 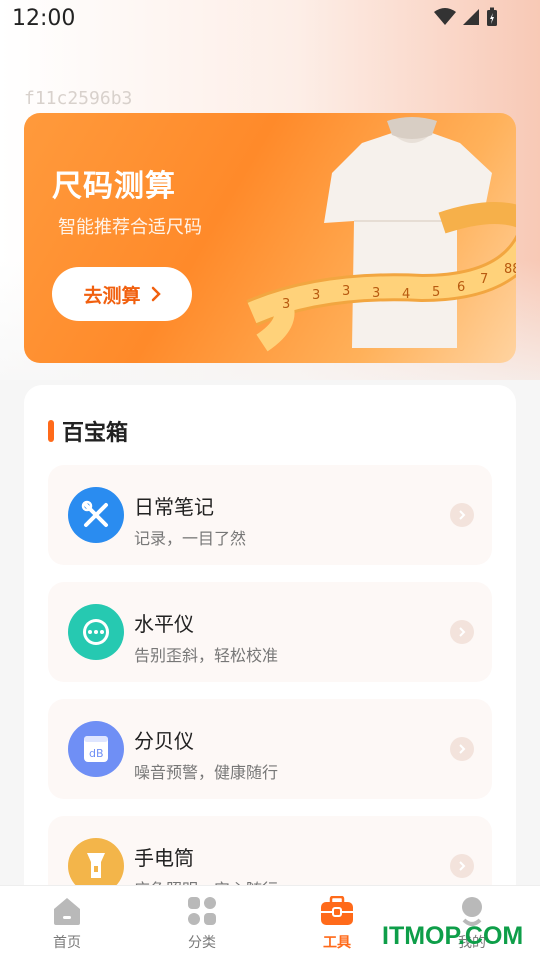 What do you see at coordinates (406, 294) in the screenshot?
I see `svg-text: 4` at bounding box center [406, 294].